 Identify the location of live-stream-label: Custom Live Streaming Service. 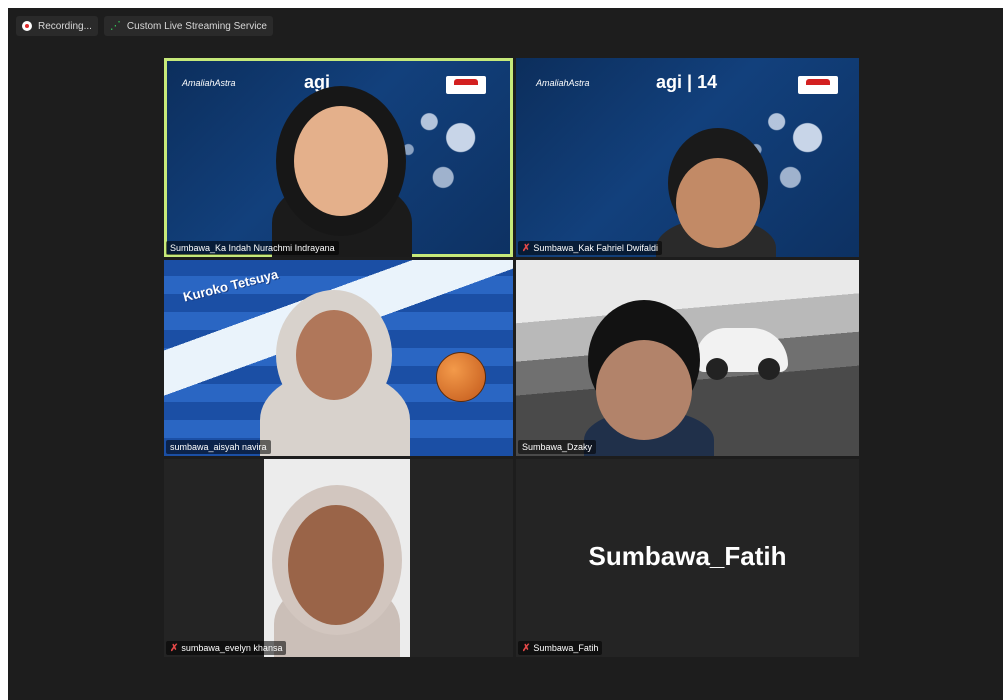
(196, 26).